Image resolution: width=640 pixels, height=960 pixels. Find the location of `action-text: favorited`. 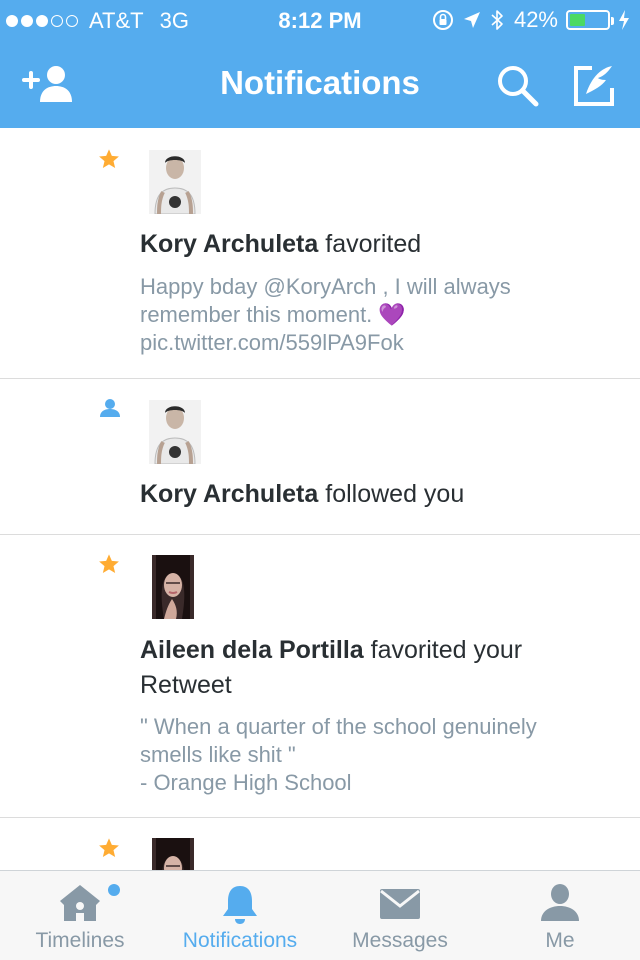

action-text: favorited is located at coordinates (370, 244).